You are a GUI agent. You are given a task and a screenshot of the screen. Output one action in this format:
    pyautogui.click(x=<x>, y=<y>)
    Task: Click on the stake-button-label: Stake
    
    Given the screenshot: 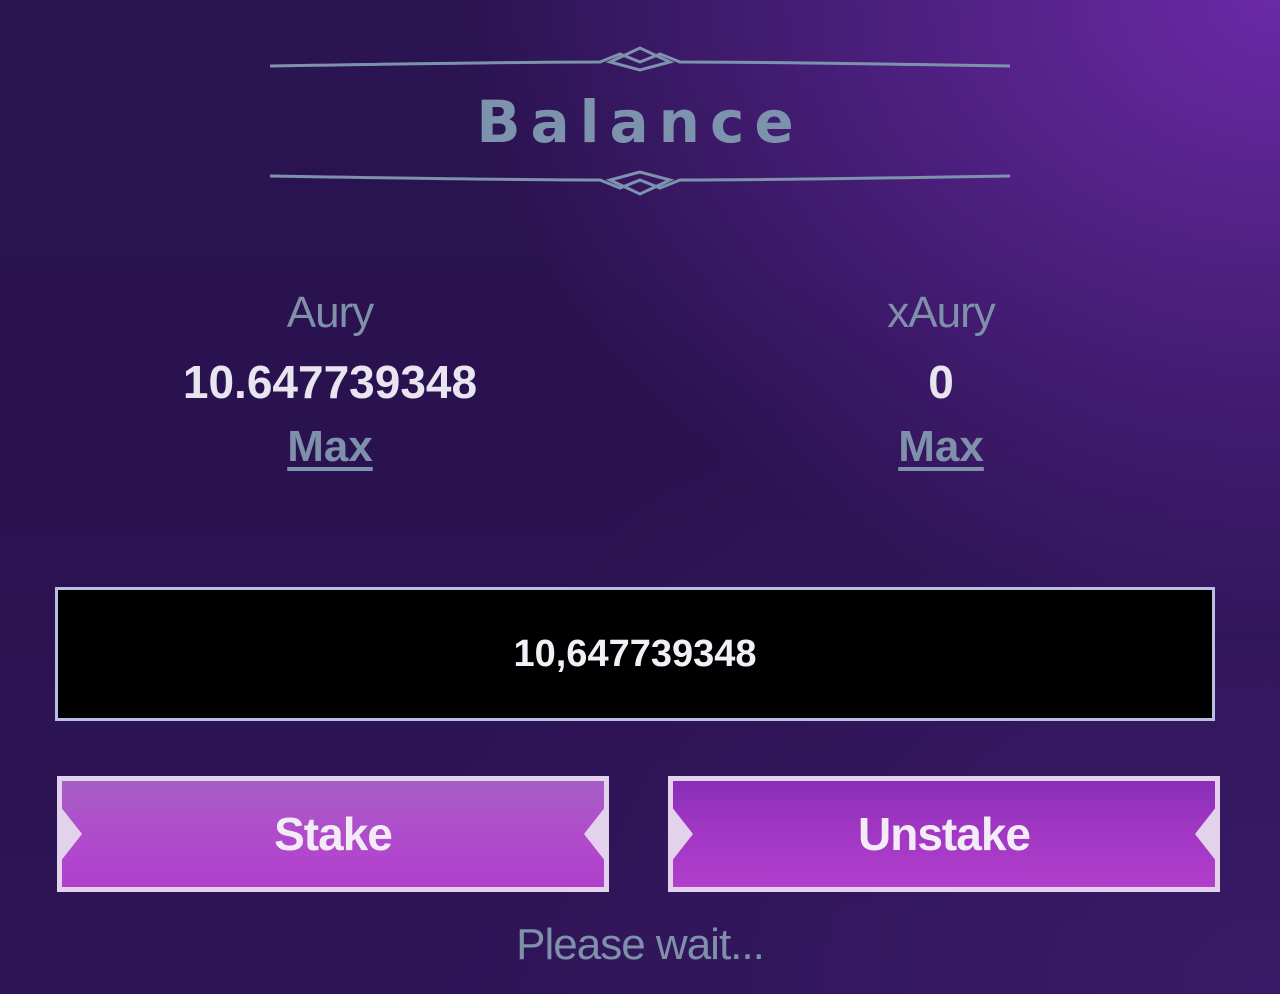 What is the action you would take?
    pyautogui.click(x=333, y=834)
    